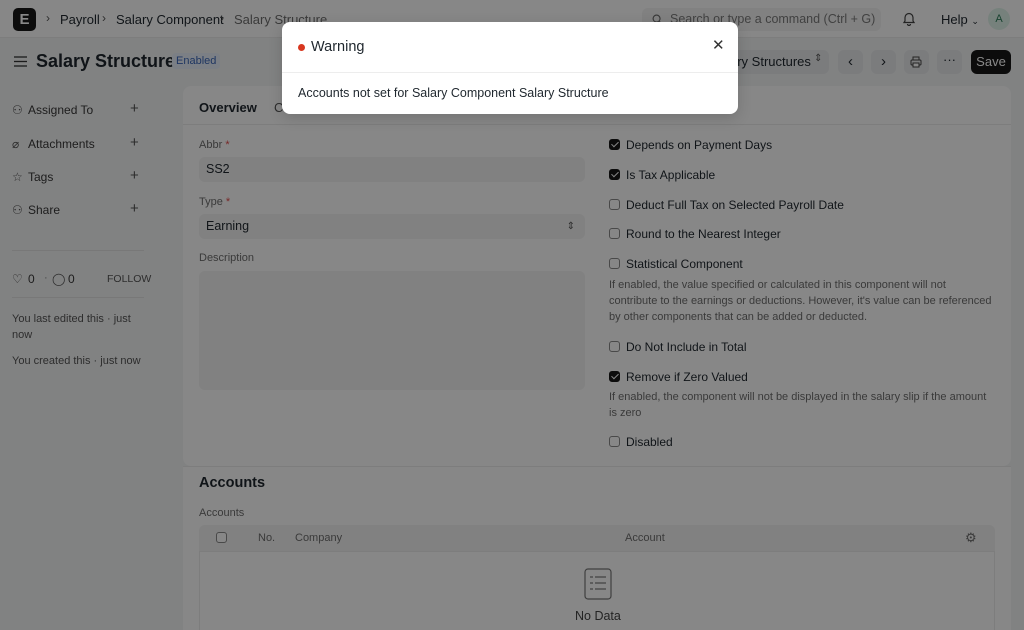 This screenshot has width=1024, height=630. I want to click on warning-indicator-icon, so click(301, 47).